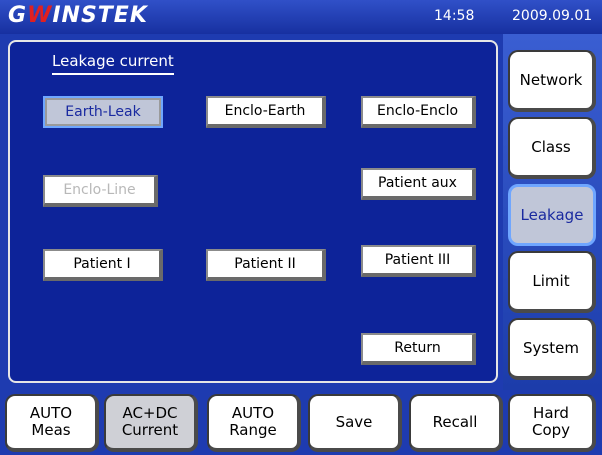 The image size is (602, 455). Describe the element at coordinates (551, 413) in the screenshot. I see `hard-copy-line1: Hard` at that location.